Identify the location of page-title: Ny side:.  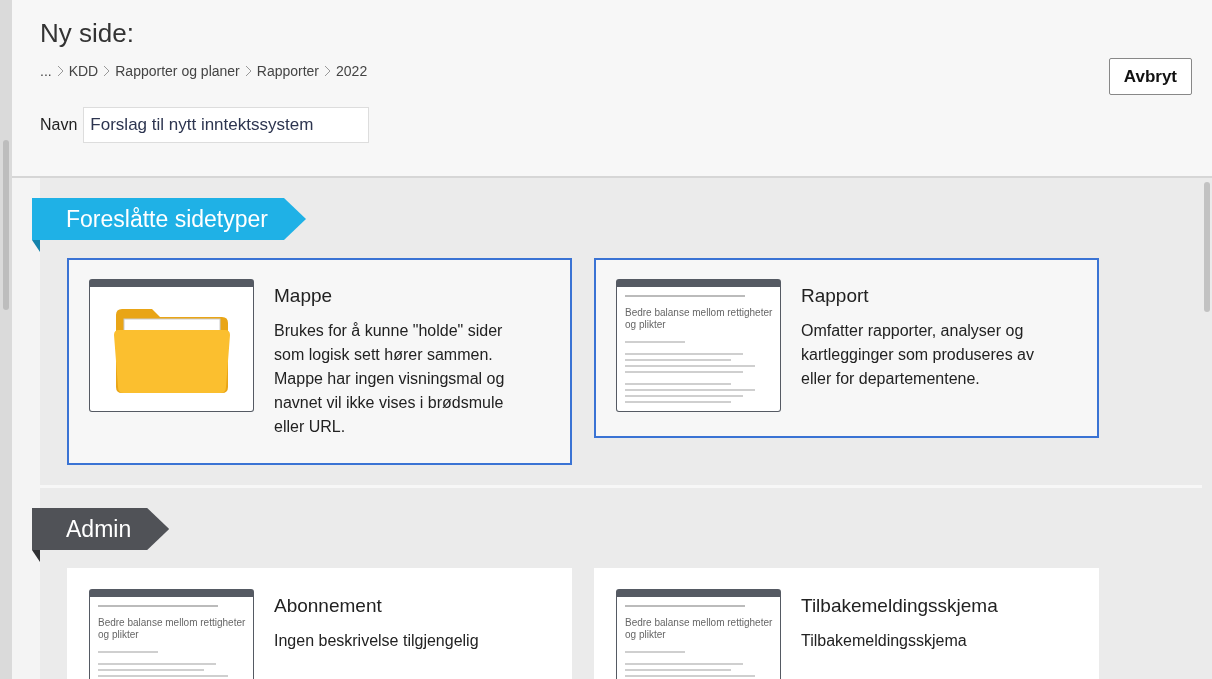
(87, 33).